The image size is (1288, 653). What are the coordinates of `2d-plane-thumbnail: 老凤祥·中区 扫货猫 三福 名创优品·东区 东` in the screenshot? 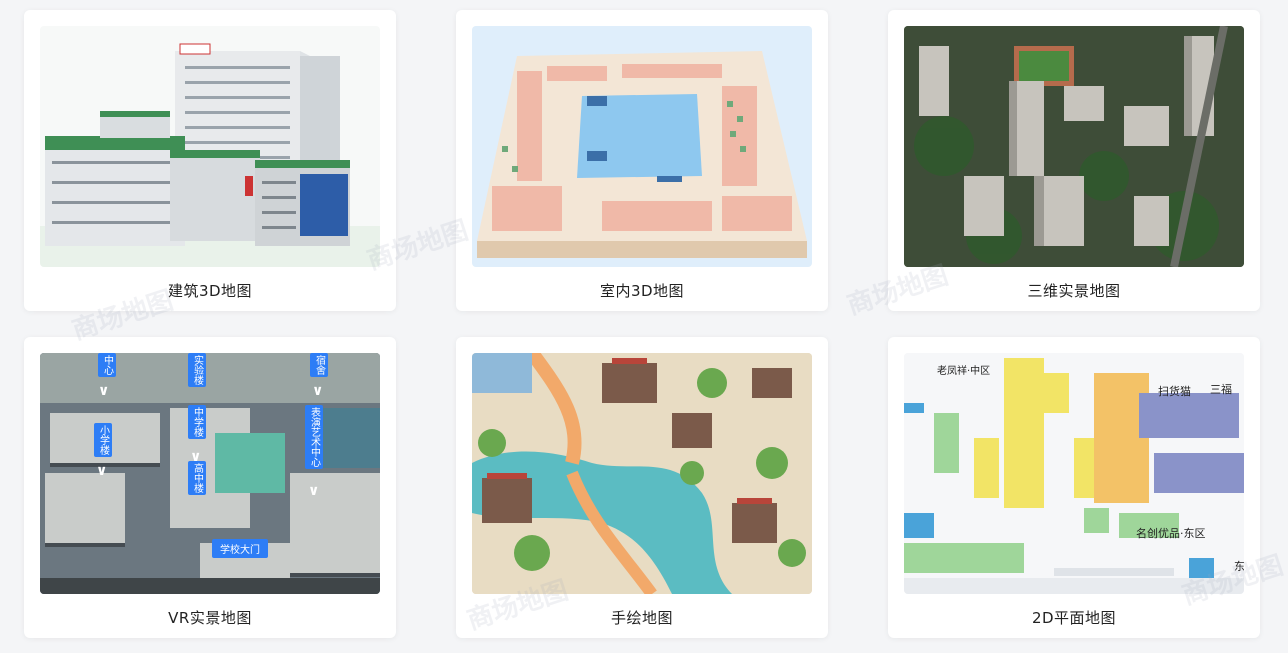 It's located at (1074, 473).